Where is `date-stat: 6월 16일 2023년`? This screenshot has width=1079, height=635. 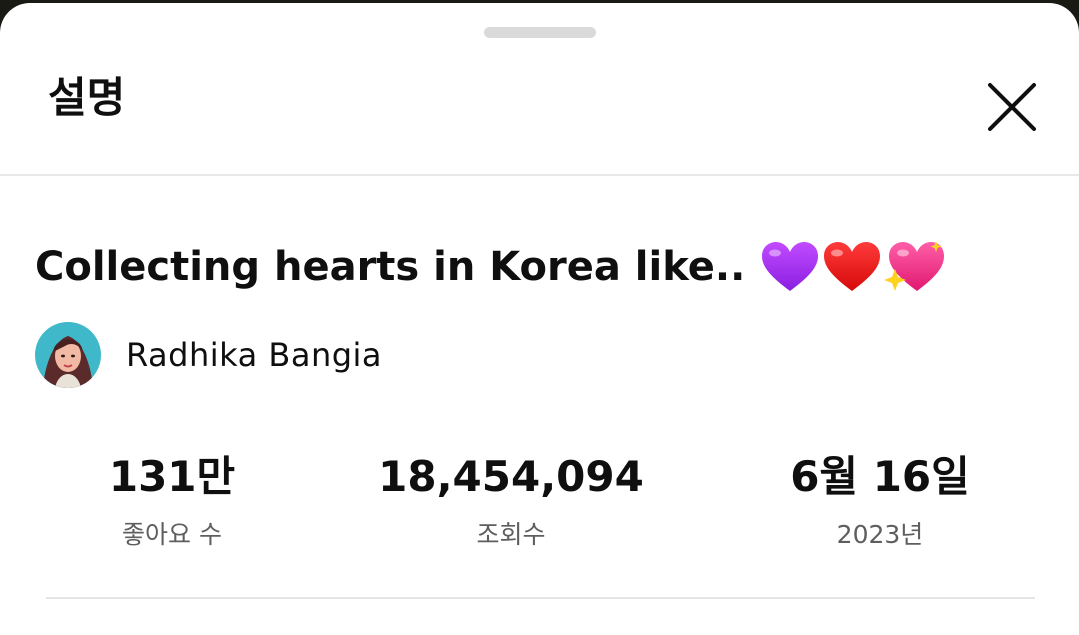
date-stat: 6월 16일 2023년 is located at coordinates (880, 500).